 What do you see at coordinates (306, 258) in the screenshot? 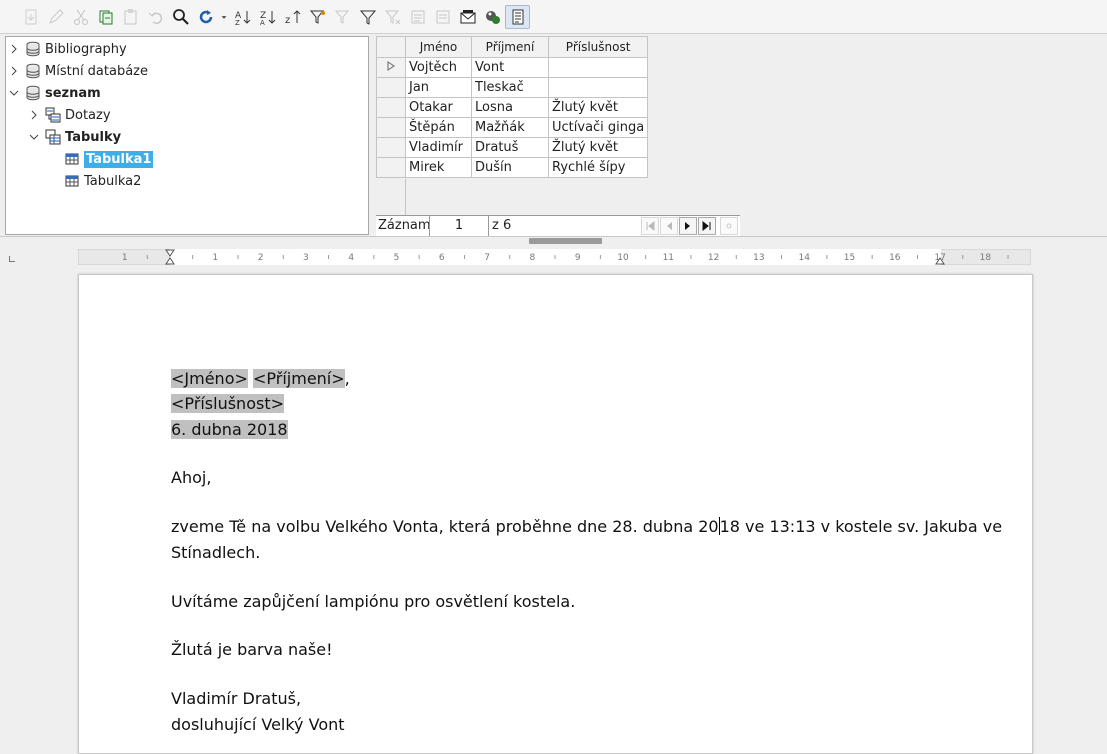
I see `ruler-label: 3` at bounding box center [306, 258].